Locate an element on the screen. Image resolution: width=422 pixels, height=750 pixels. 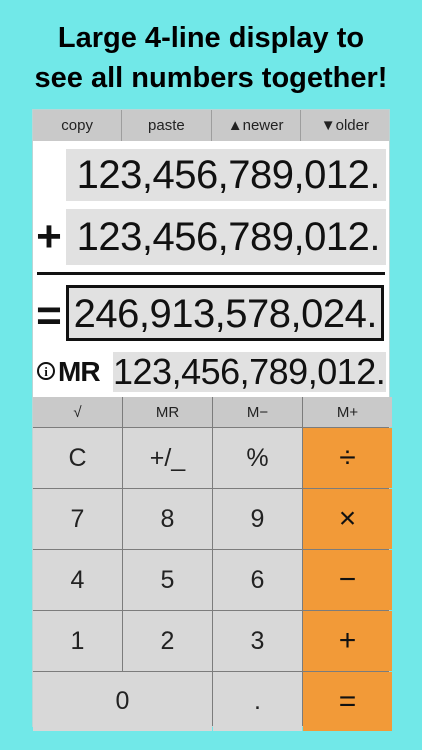
memory-plus-button: M+ is located at coordinates (347, 412).